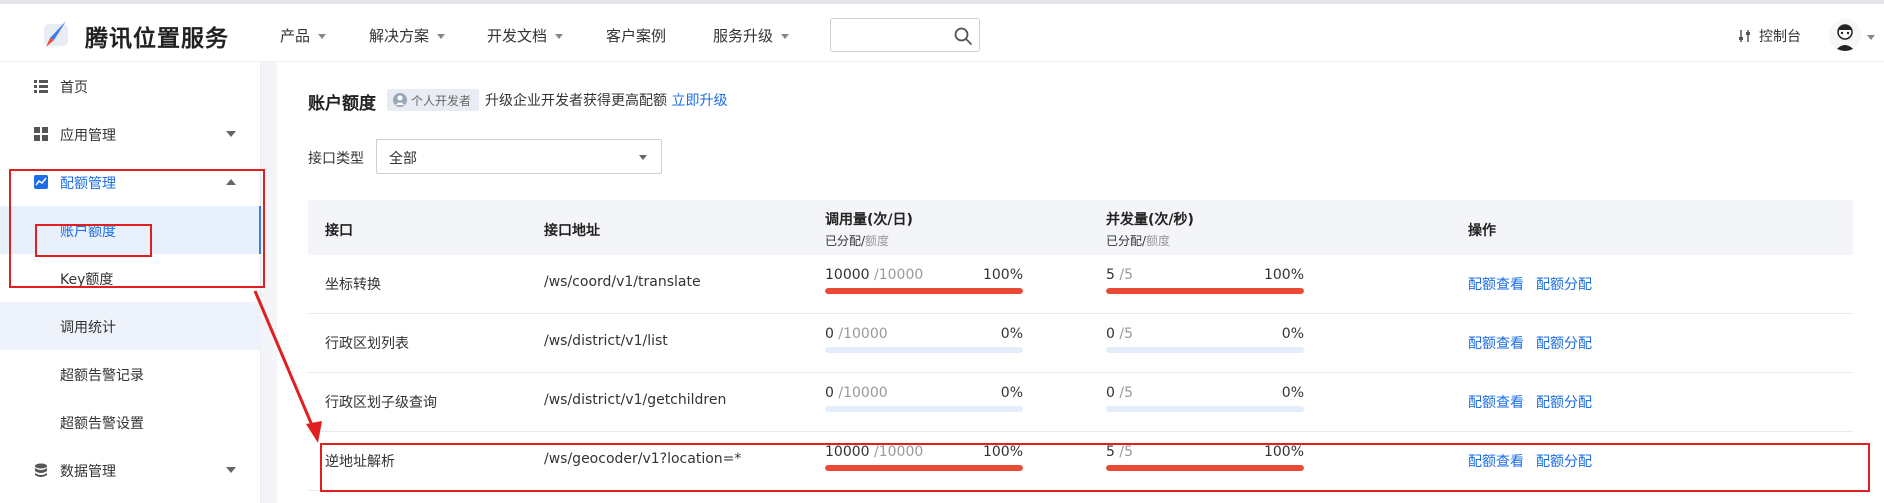 The image size is (1884, 503). Describe the element at coordinates (643, 459) in the screenshot. I see `api-address: /ws/geocoder/v1?location=*` at that location.